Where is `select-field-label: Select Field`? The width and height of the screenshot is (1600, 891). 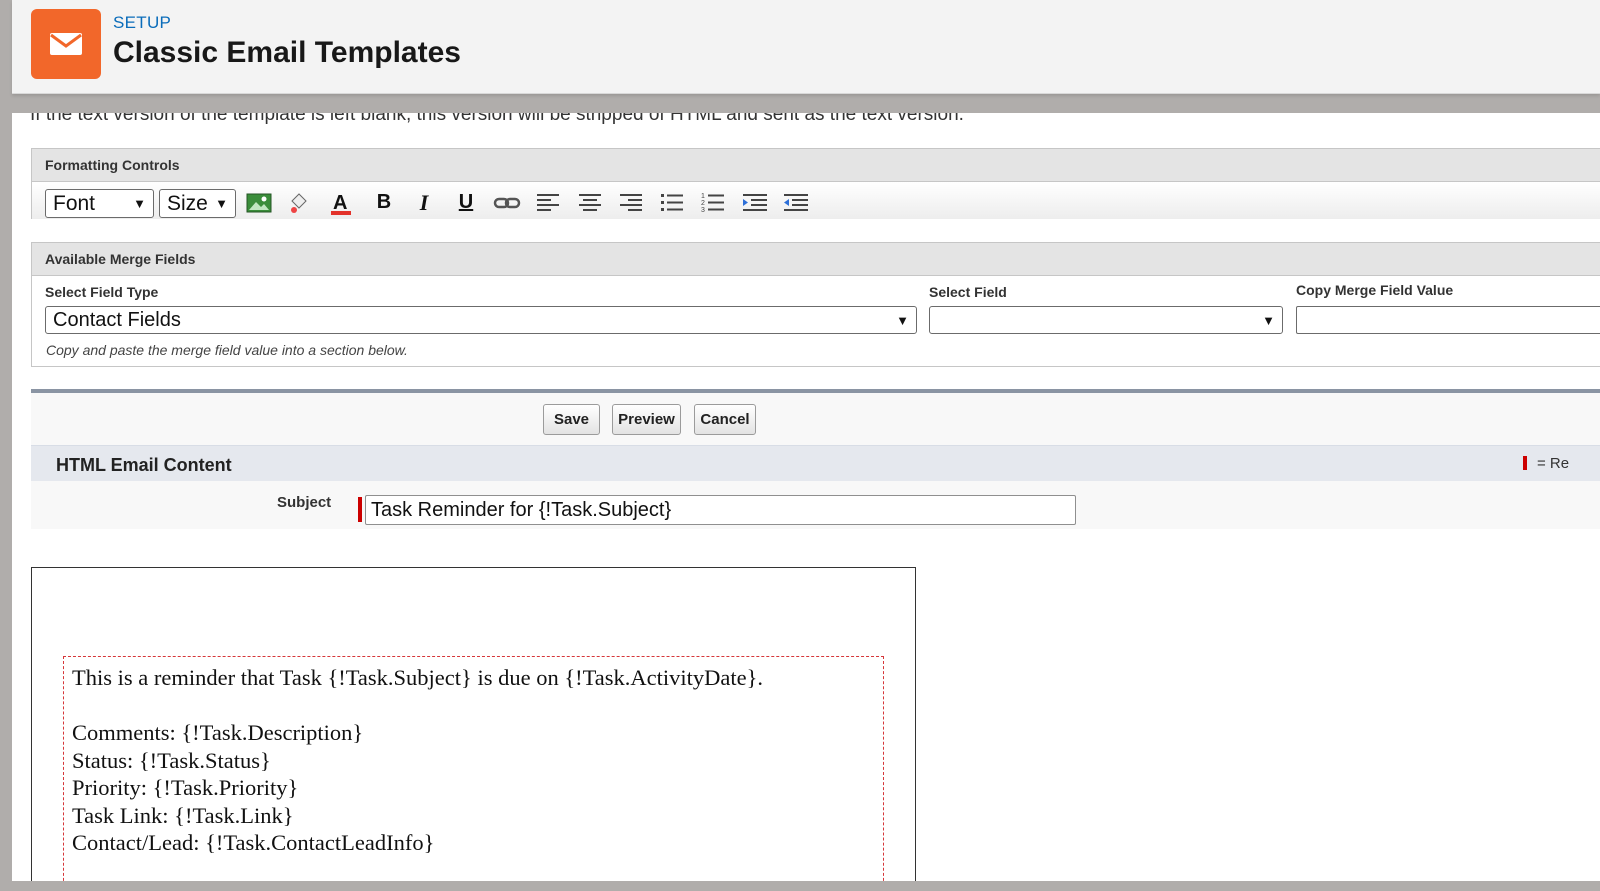
select-field-label: Select Field is located at coordinates (968, 292).